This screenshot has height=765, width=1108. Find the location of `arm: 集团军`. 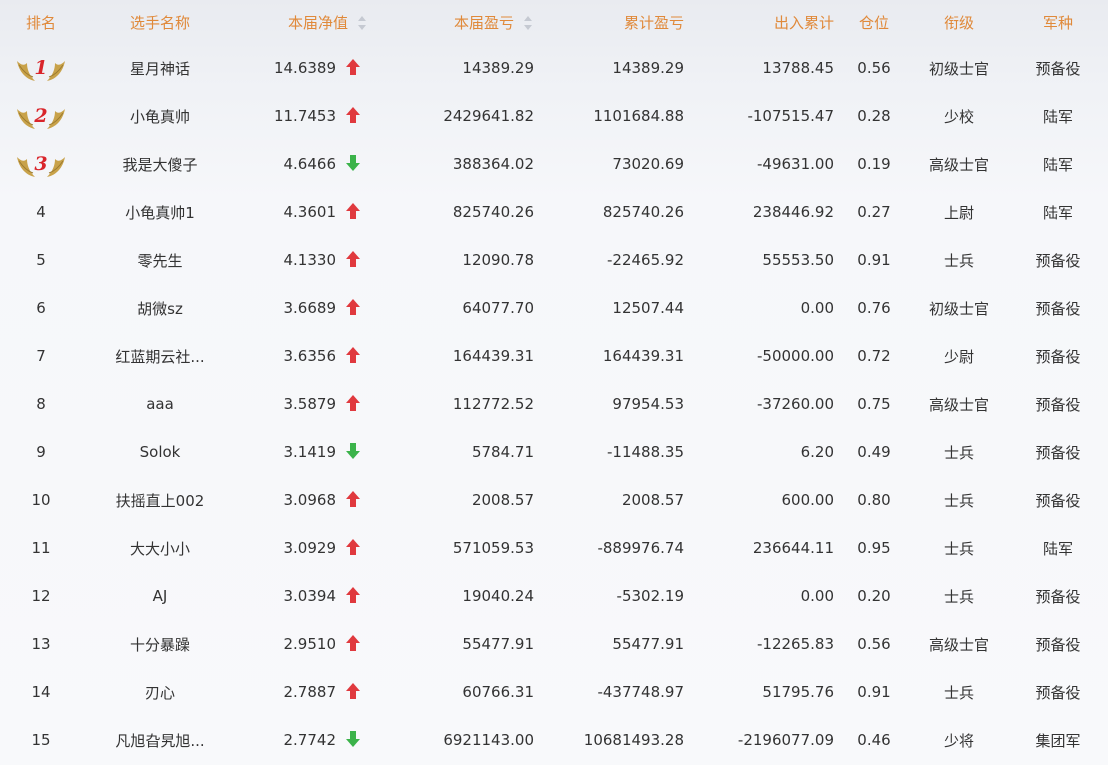

arm: 集团军 is located at coordinates (1058, 740).